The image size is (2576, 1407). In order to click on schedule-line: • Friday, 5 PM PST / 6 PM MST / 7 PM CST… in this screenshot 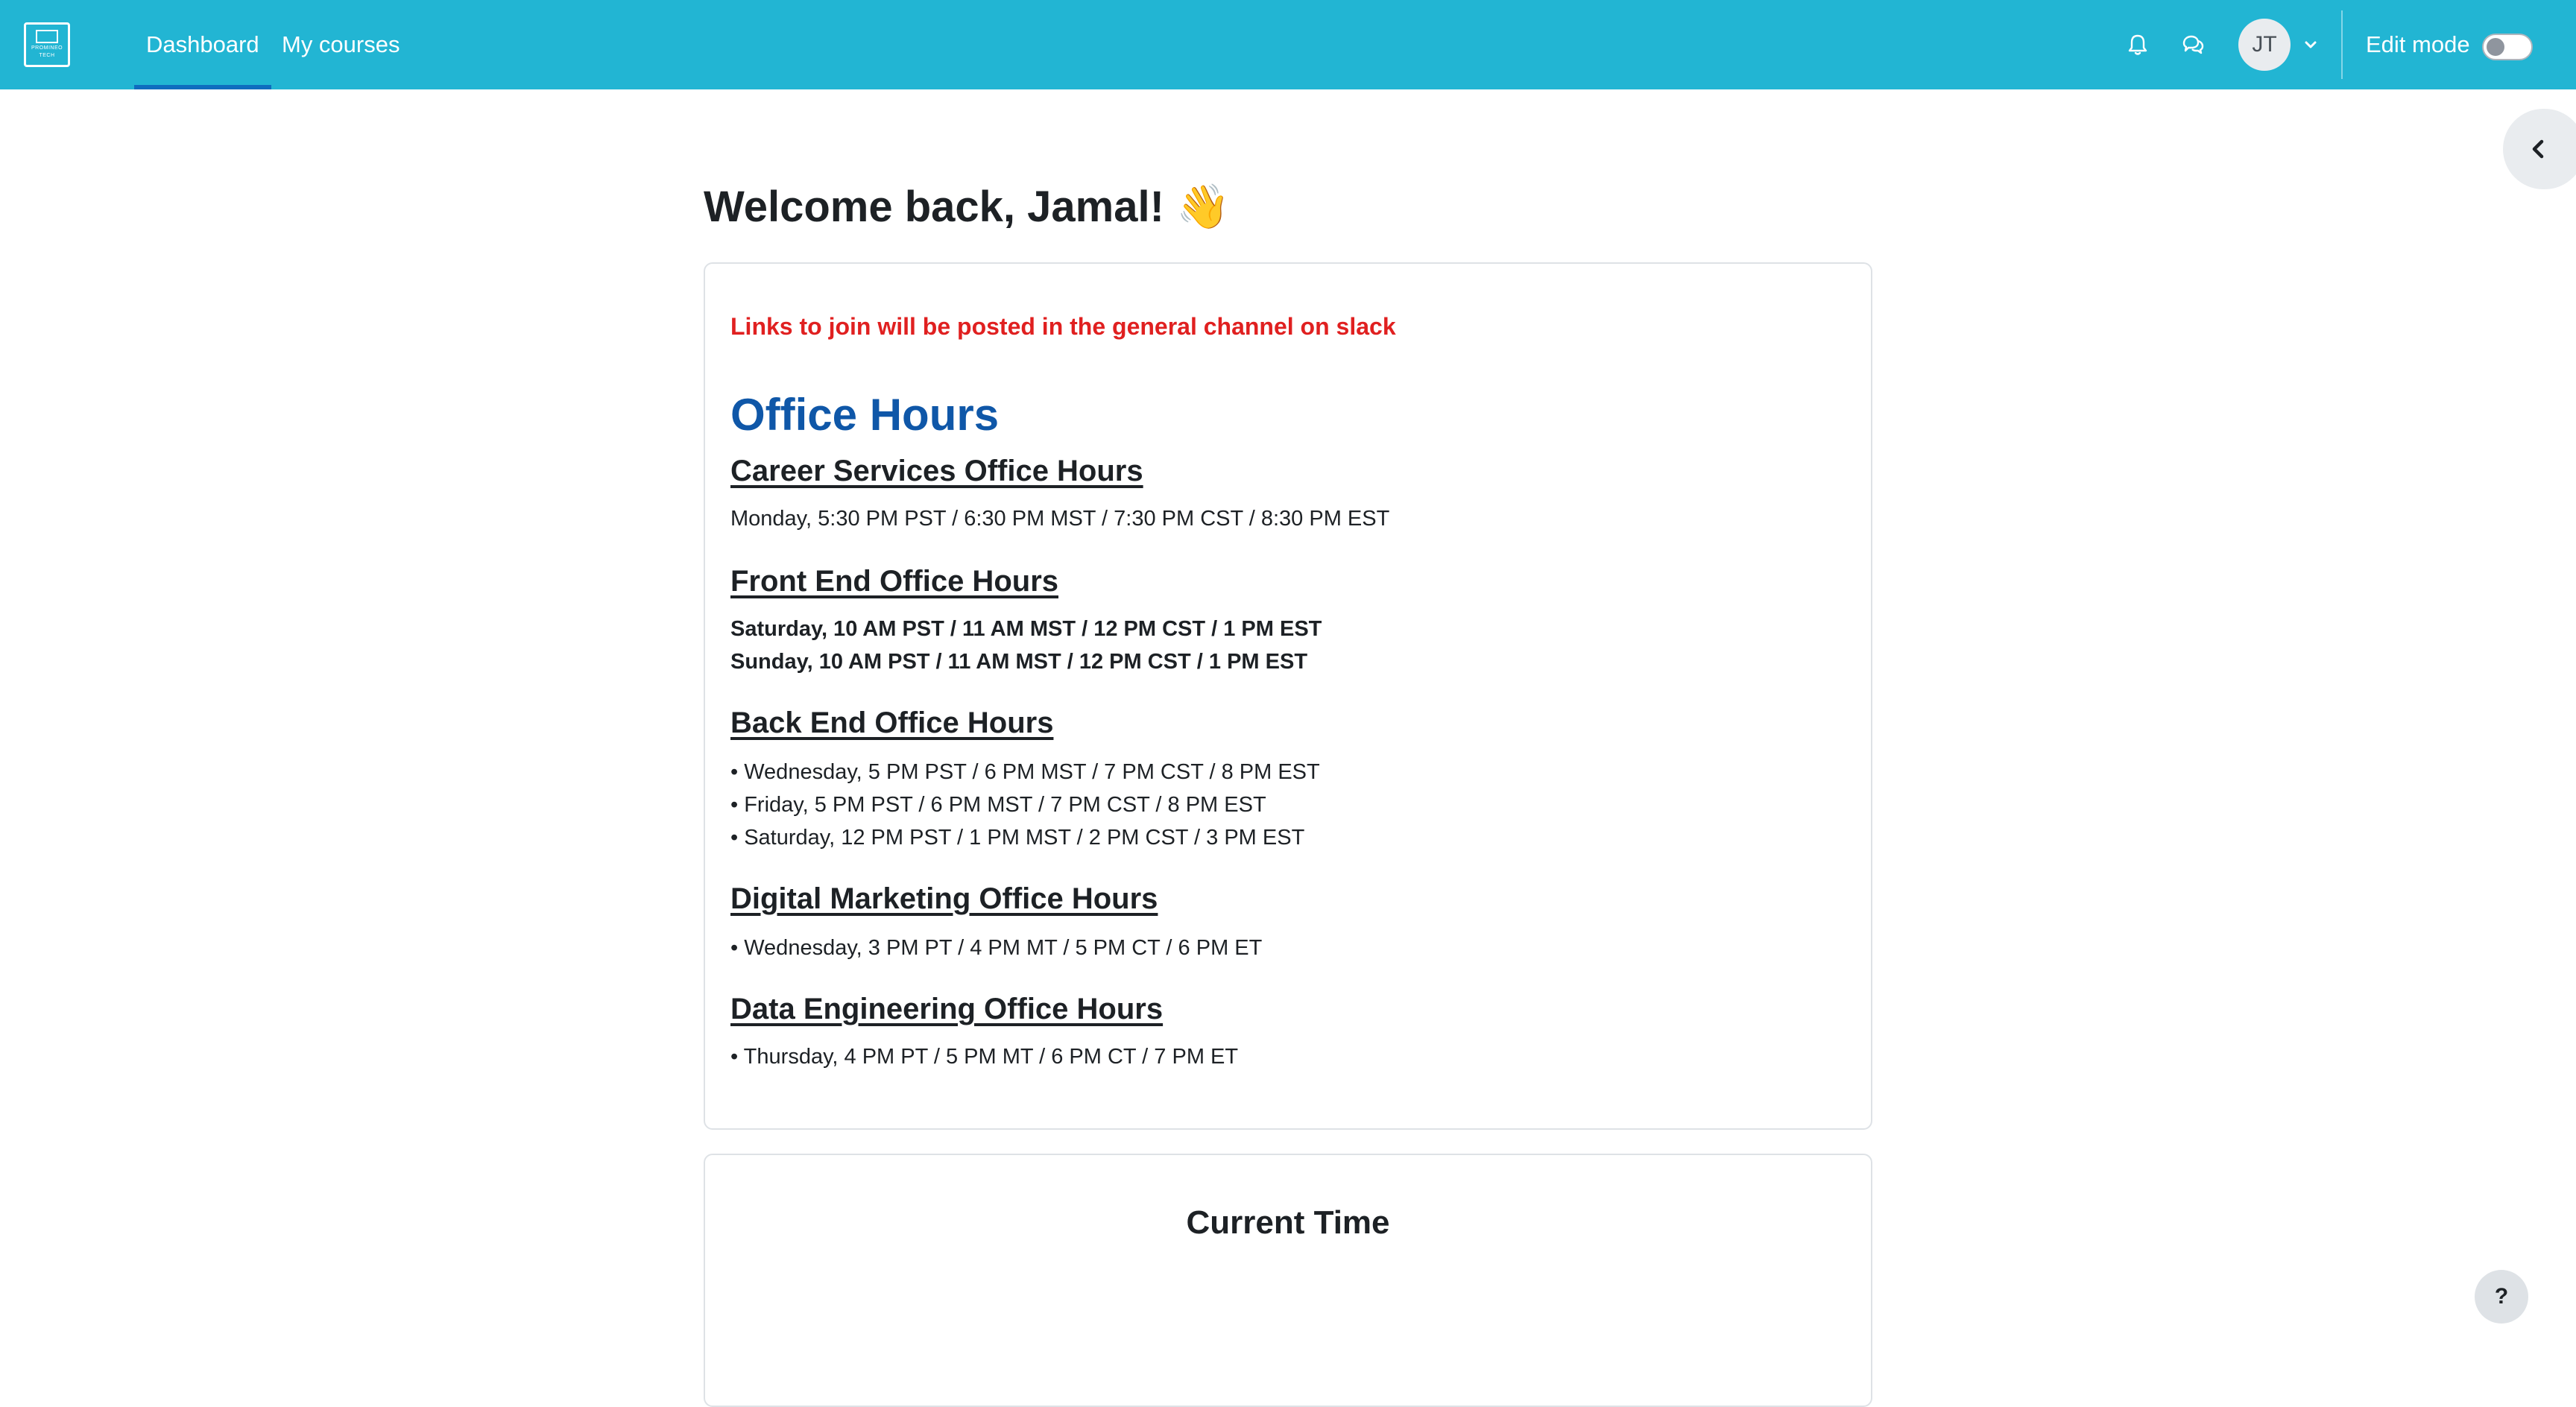, I will do `click(998, 805)`.